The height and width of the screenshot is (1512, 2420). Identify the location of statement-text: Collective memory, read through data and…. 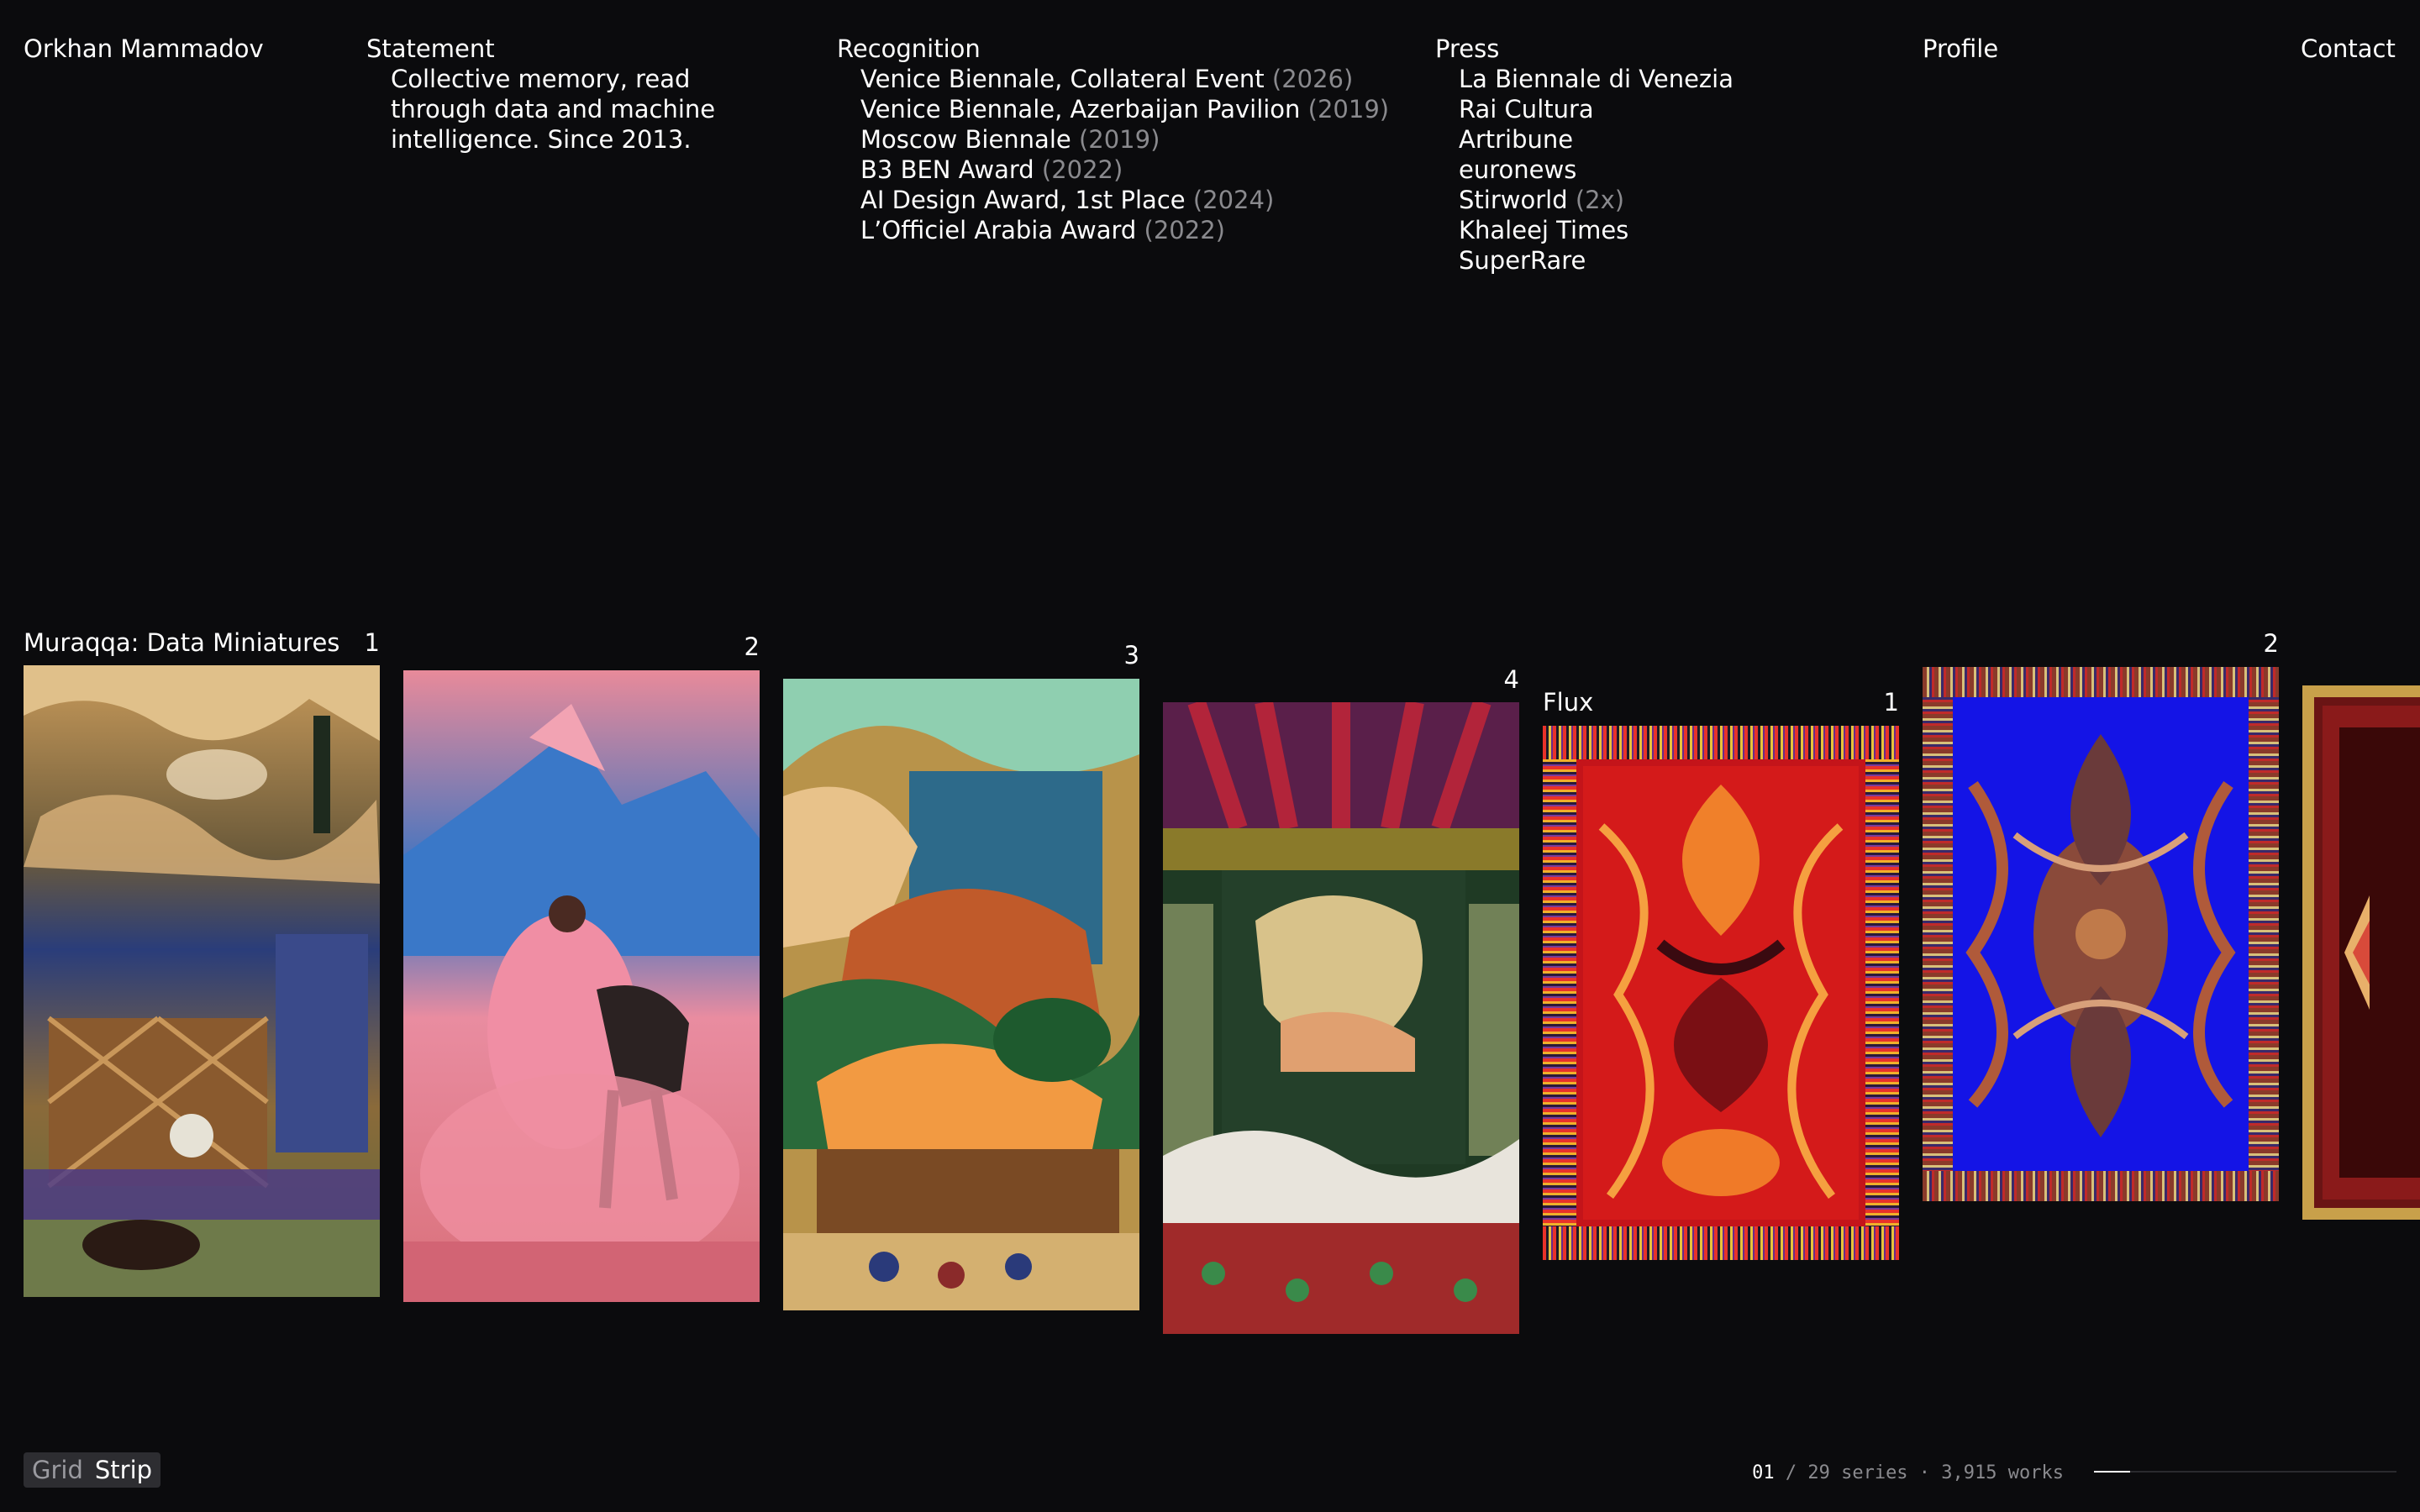
(553, 109).